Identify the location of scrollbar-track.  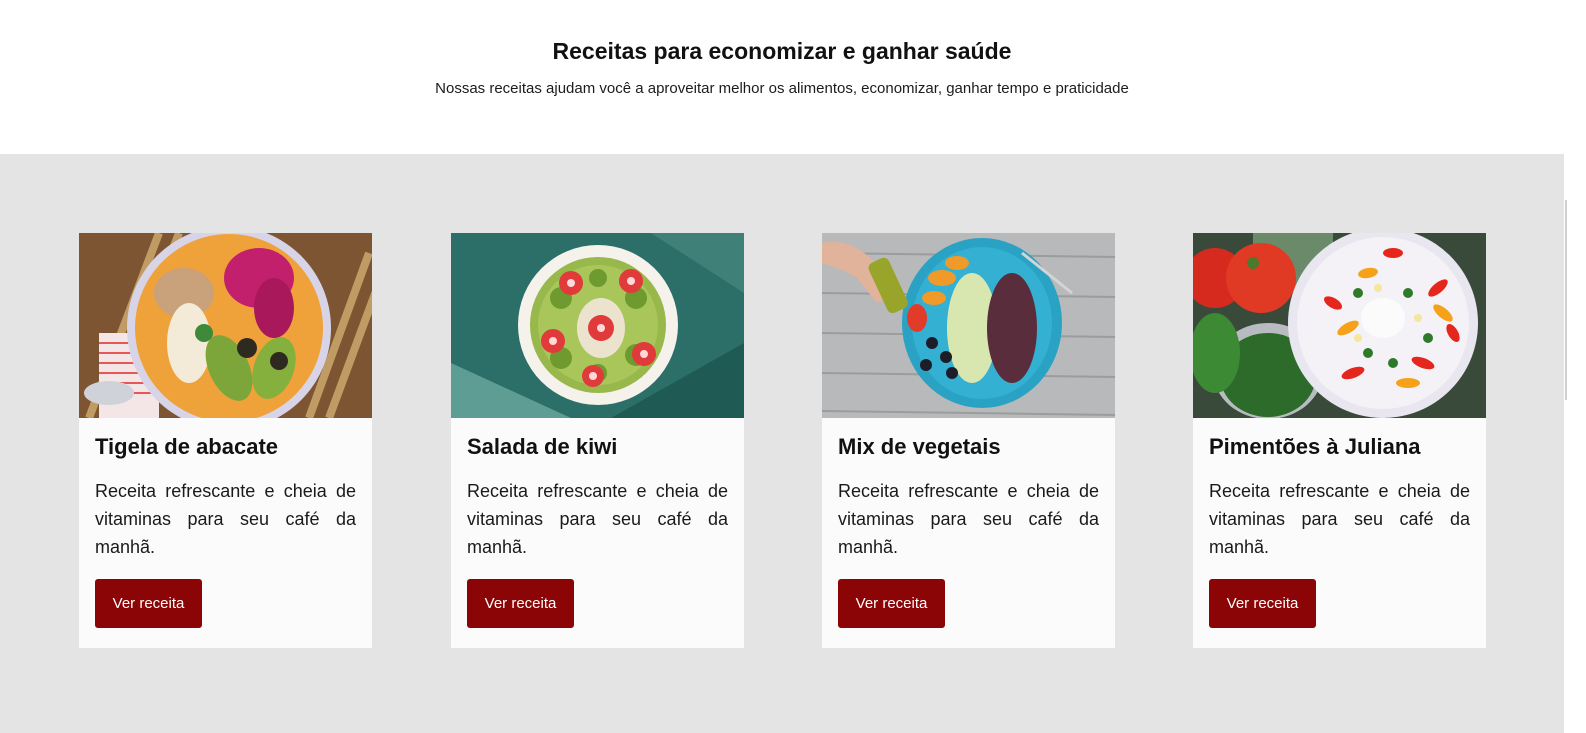
(1575, 366).